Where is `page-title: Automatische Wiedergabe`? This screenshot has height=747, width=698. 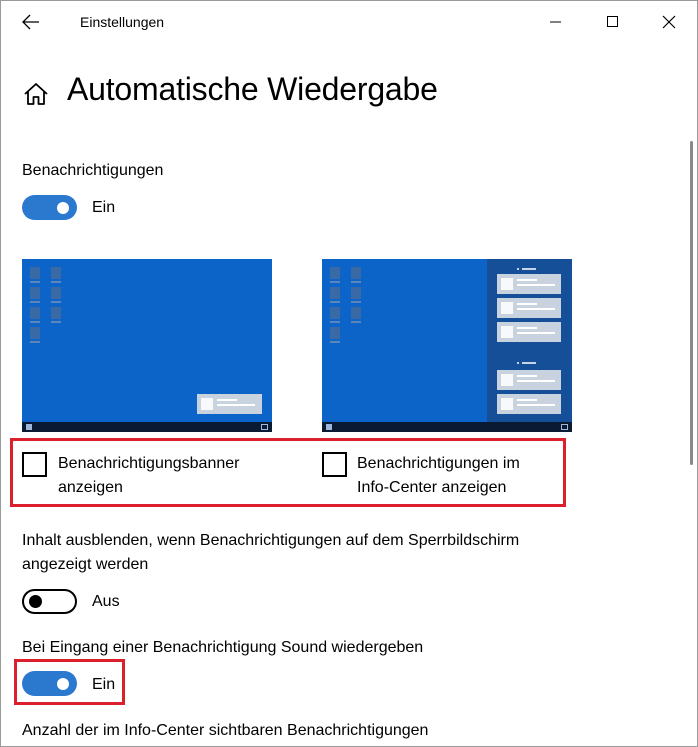 page-title: Automatische Wiedergabe is located at coordinates (252, 89).